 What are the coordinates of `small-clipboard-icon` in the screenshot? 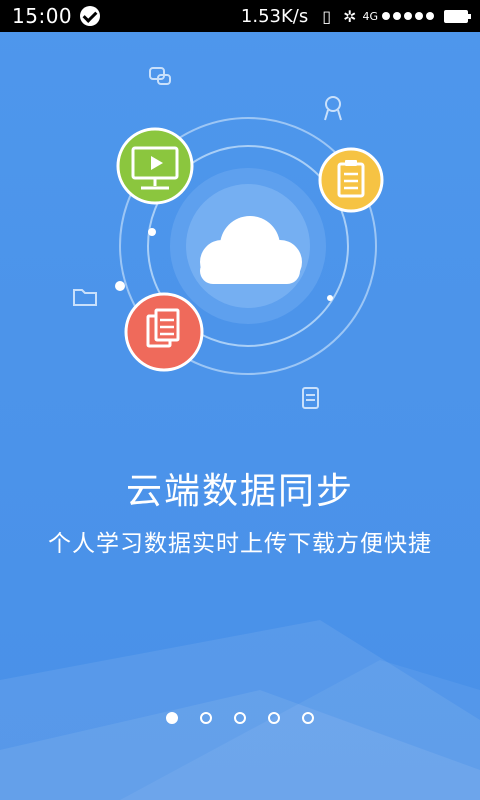 It's located at (310, 398).